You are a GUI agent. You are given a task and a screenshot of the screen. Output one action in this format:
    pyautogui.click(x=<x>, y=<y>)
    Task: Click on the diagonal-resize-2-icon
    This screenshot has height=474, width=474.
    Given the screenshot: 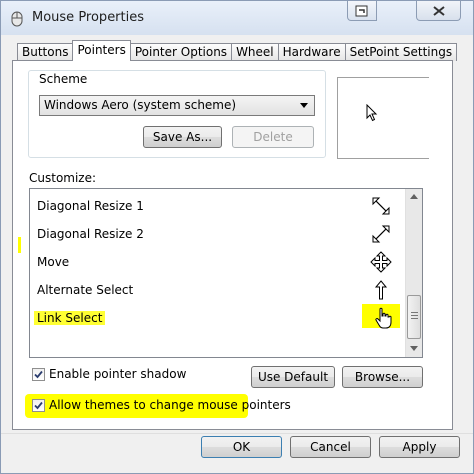 What is the action you would take?
    pyautogui.click(x=381, y=234)
    